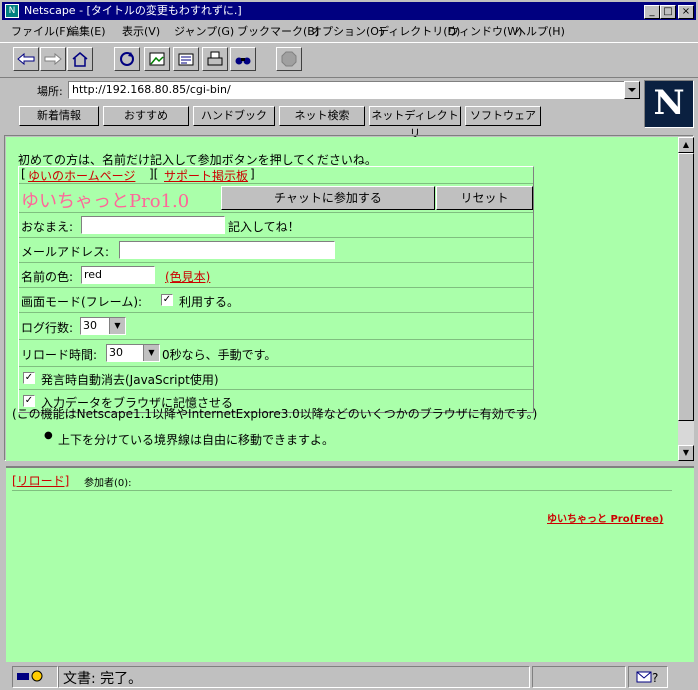  What do you see at coordinates (276, 300) in the screenshot?
I see `screen-mode-row: 画面モード(フレーム): ✓ 利用する。` at bounding box center [276, 300].